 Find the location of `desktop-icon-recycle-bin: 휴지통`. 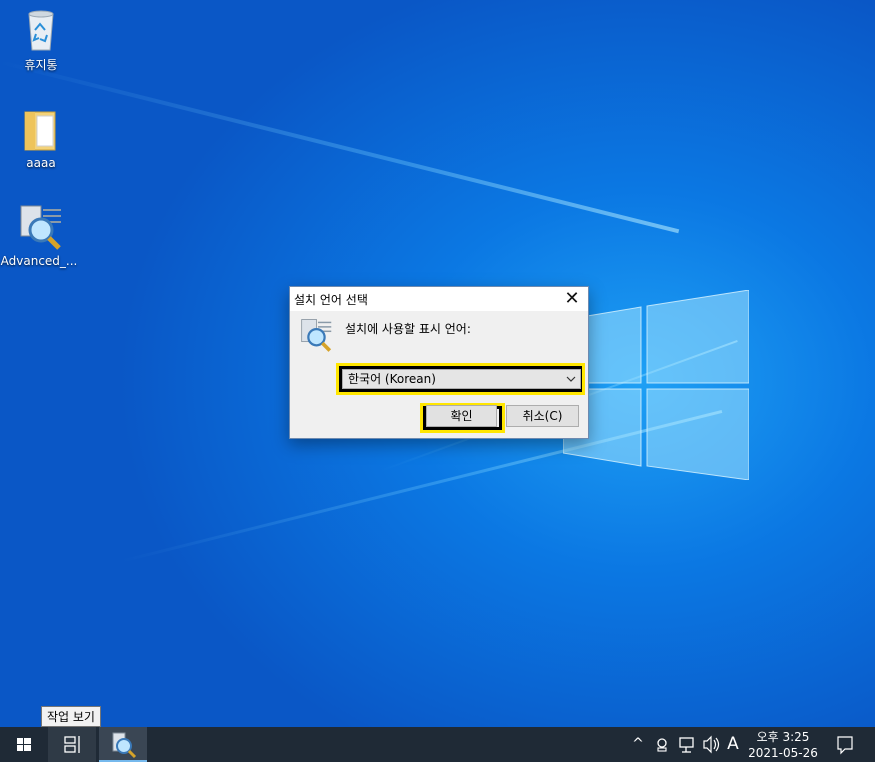

desktop-icon-recycle-bin: 휴지통 is located at coordinates (41, 40).